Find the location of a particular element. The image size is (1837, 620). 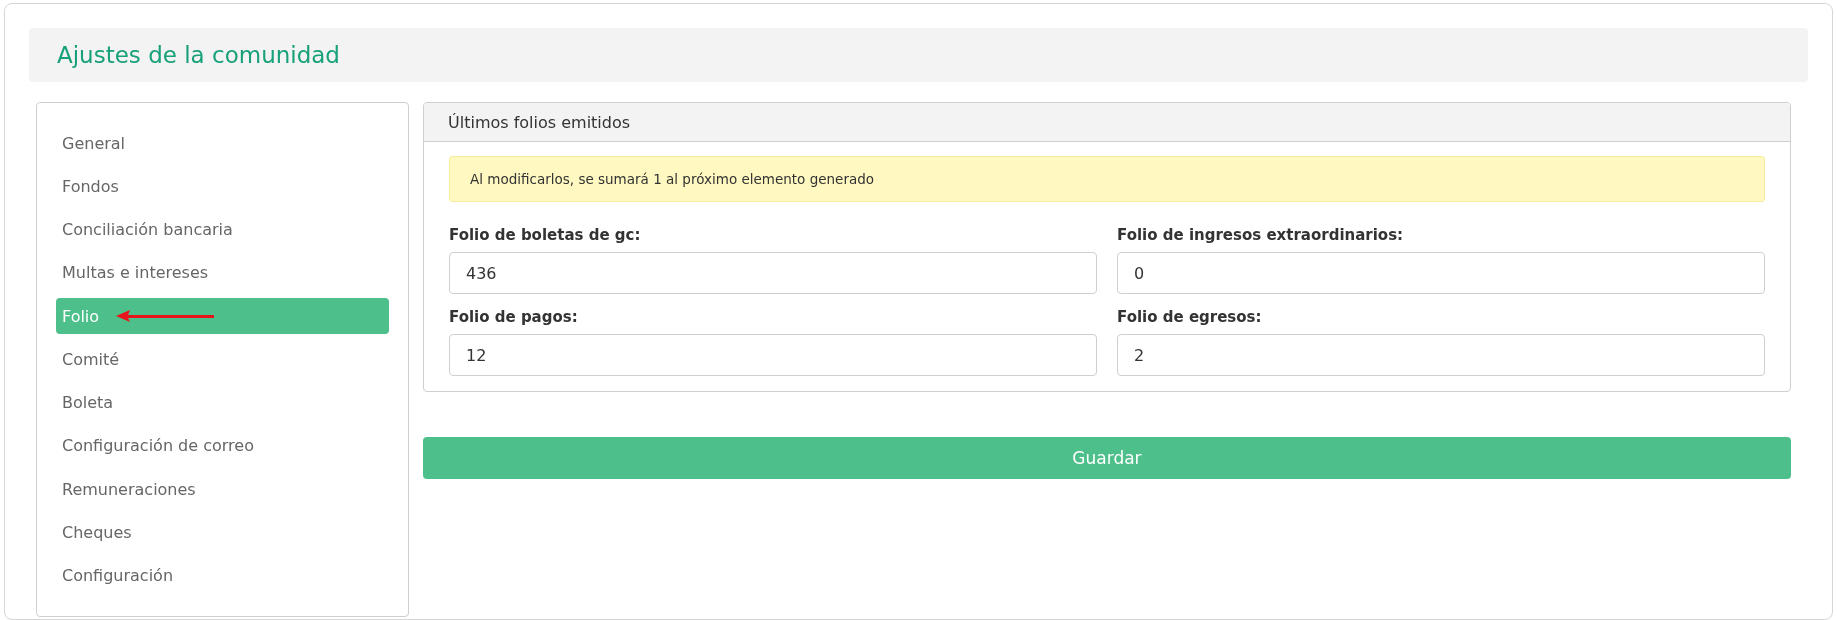

input-field: 436 is located at coordinates (773, 273).